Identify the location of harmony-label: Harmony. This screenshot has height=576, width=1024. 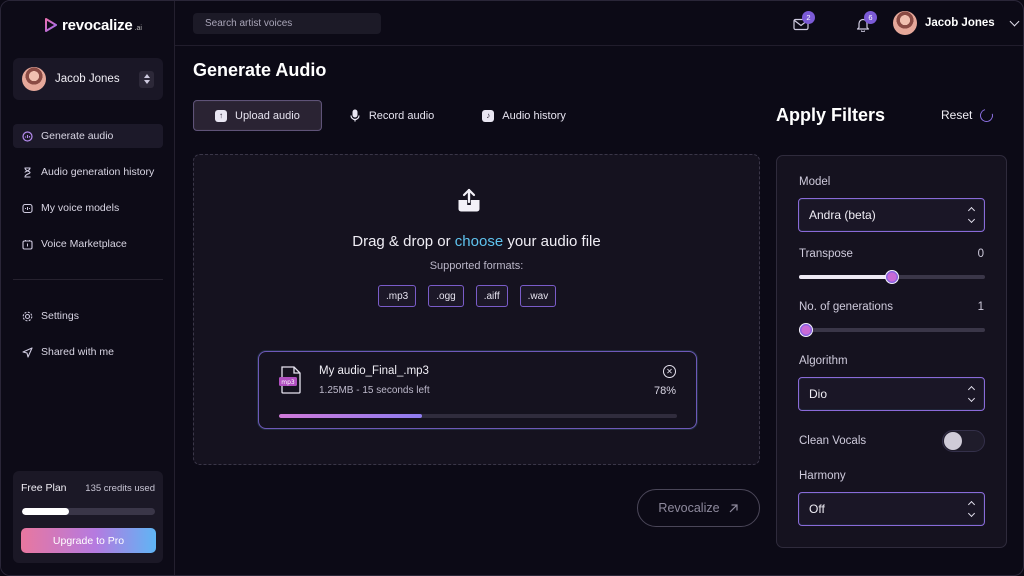
(822, 476).